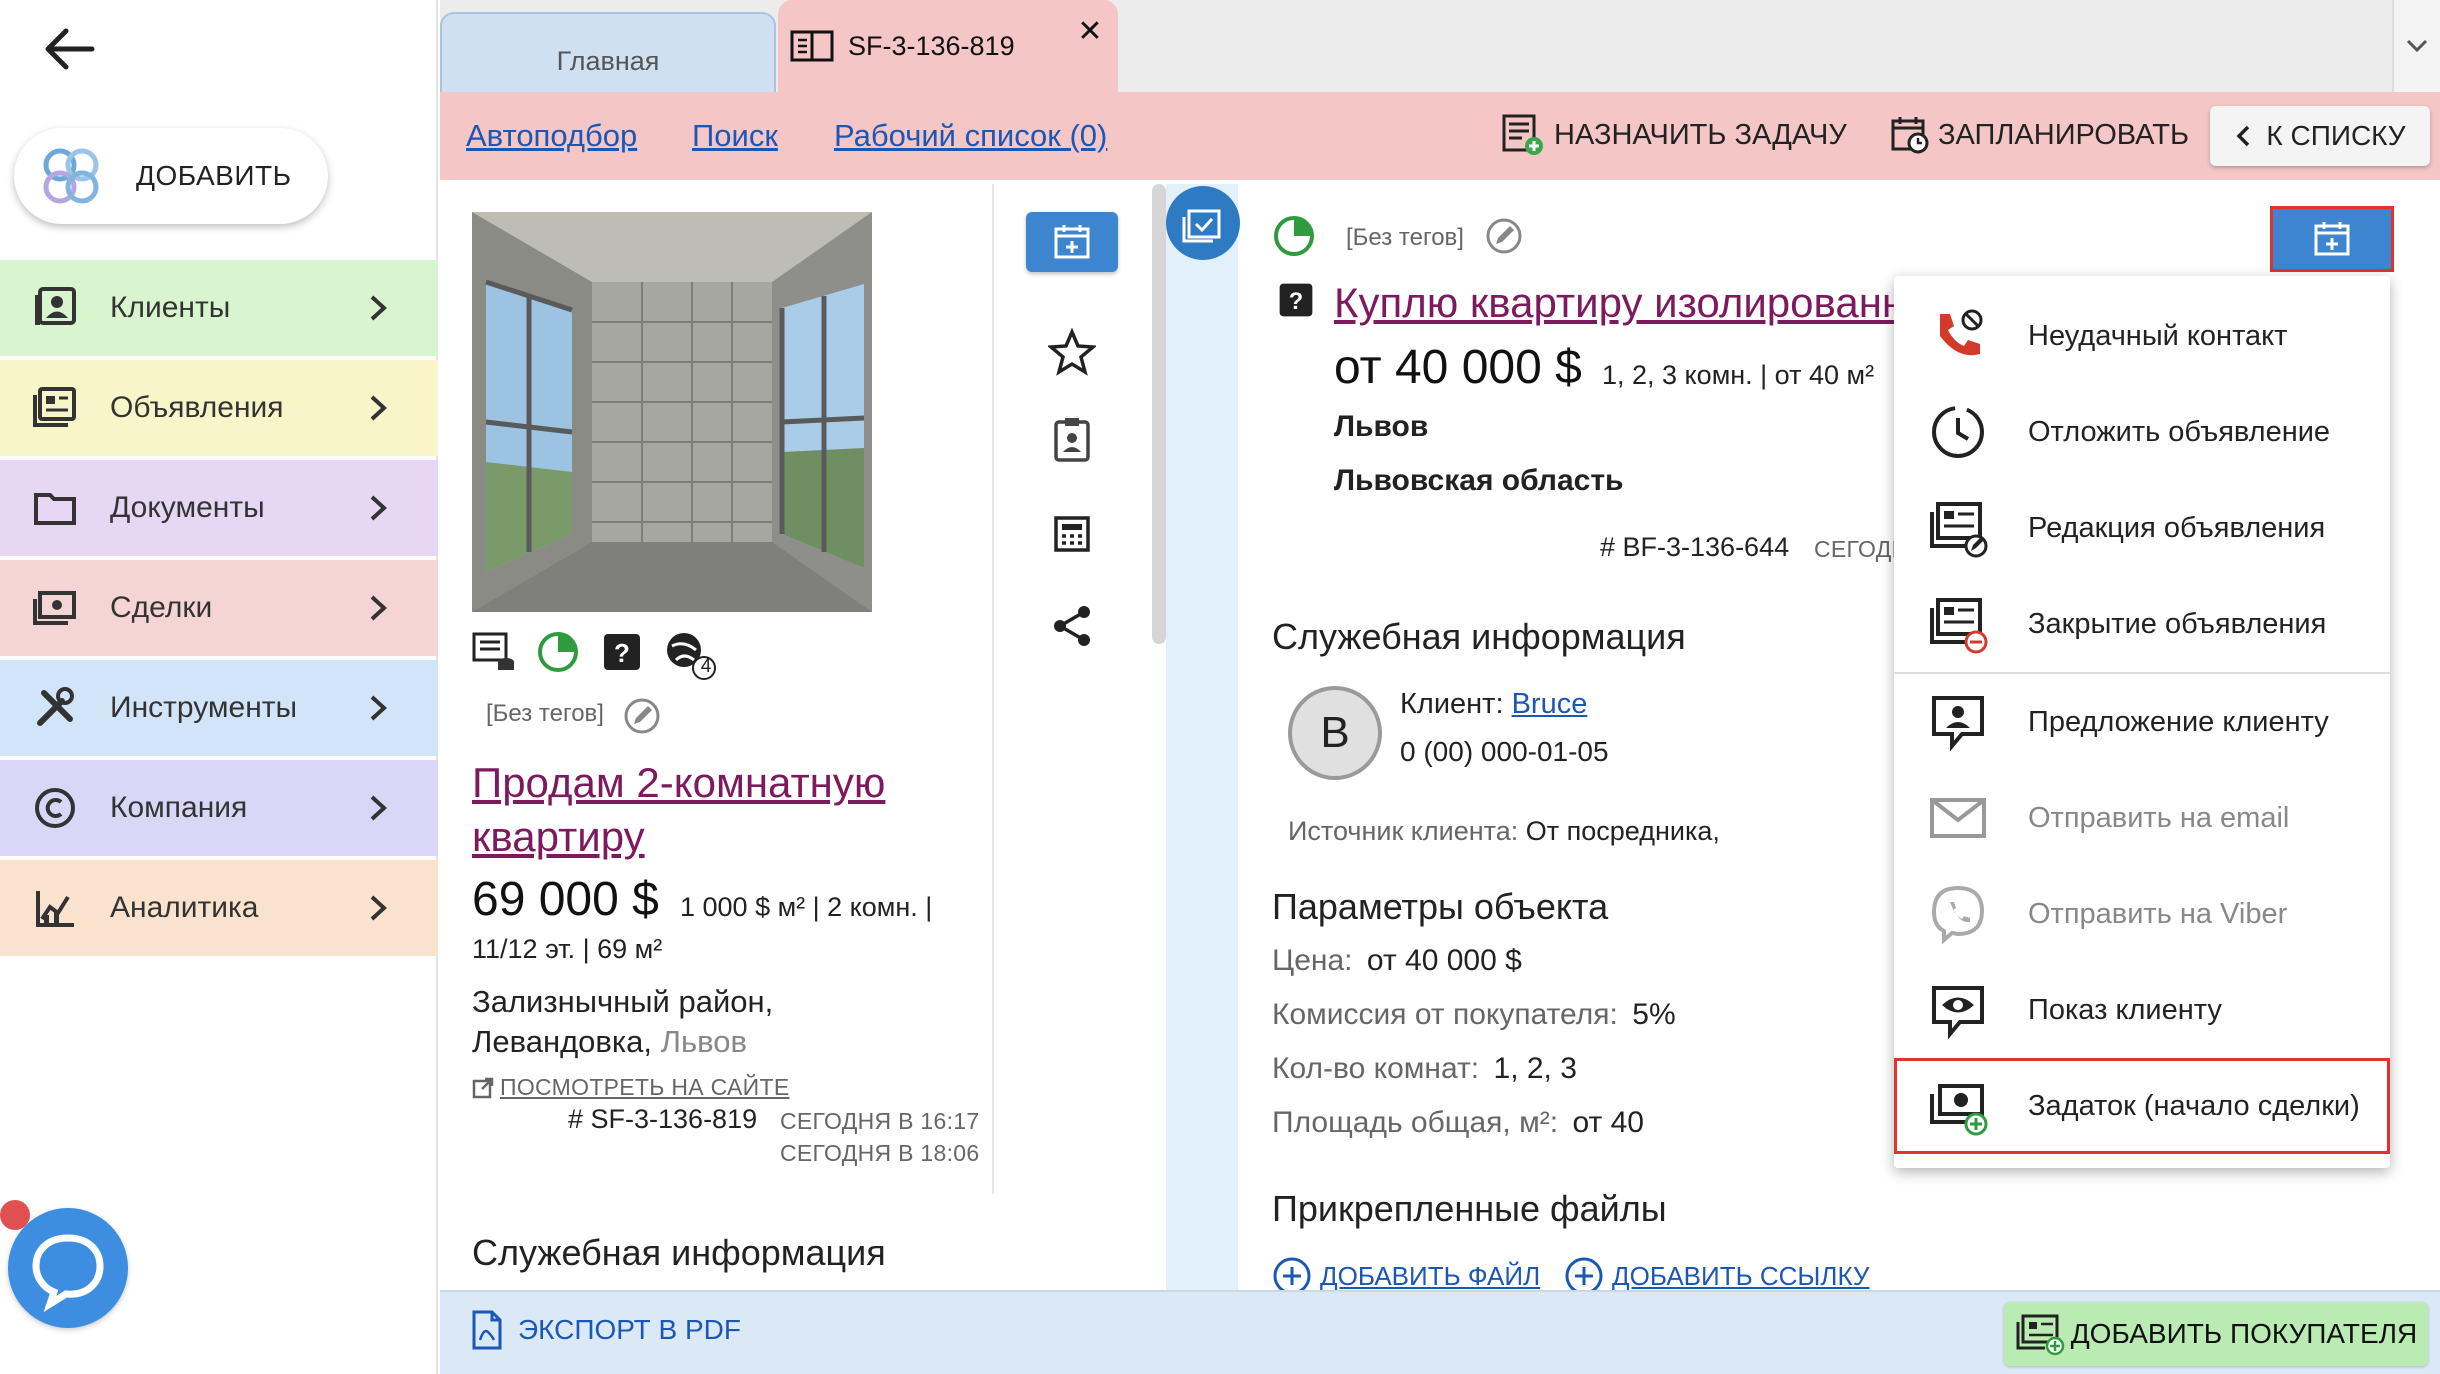 The height and width of the screenshot is (1374, 2440). Describe the element at coordinates (1958, 336) in the screenshot. I see `failed-call-icon` at that location.